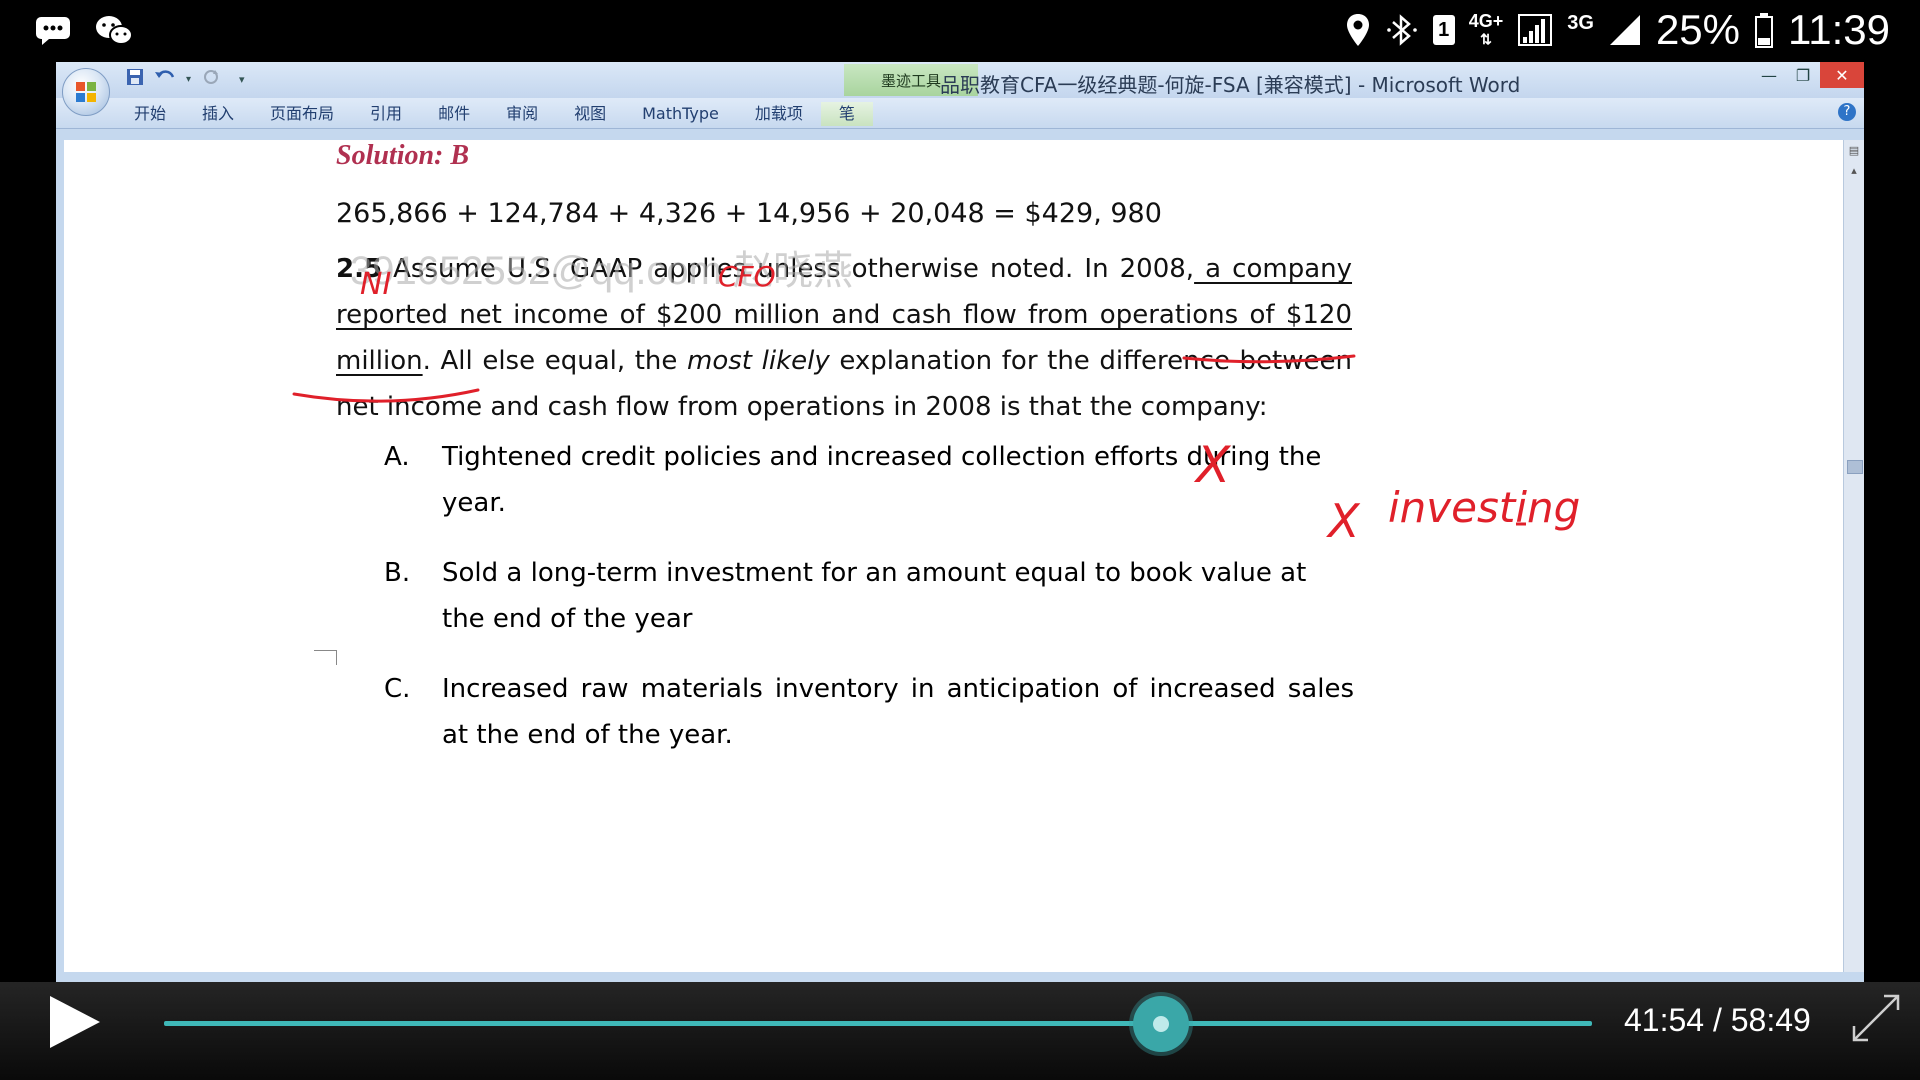 The image size is (1920, 1080). Describe the element at coordinates (758, 361) in the screenshot. I see `question-italic: most likely` at that location.